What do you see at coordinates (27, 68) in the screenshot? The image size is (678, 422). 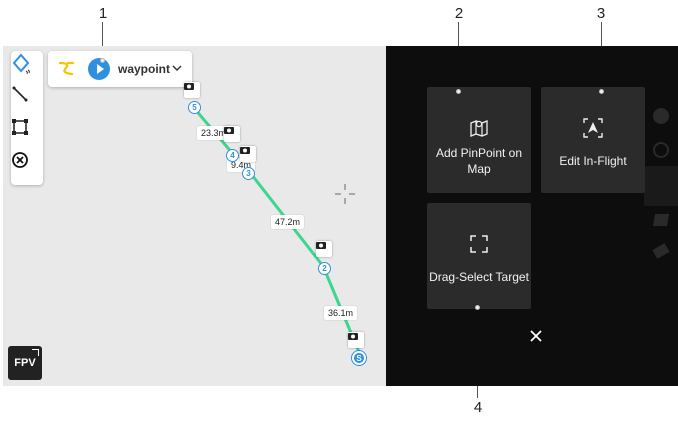 I see `waypoint-tool-icon` at bounding box center [27, 68].